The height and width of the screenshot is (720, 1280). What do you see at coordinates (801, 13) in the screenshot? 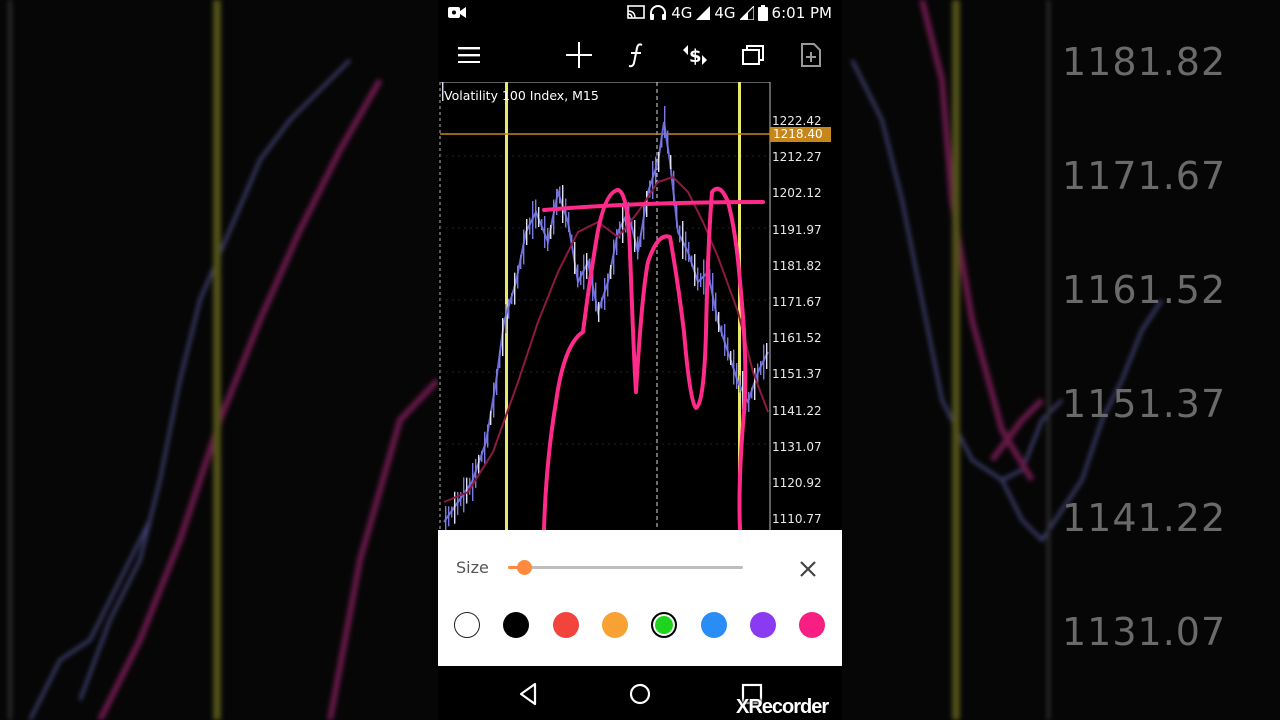
I see `status-time: 6:01 PM` at bounding box center [801, 13].